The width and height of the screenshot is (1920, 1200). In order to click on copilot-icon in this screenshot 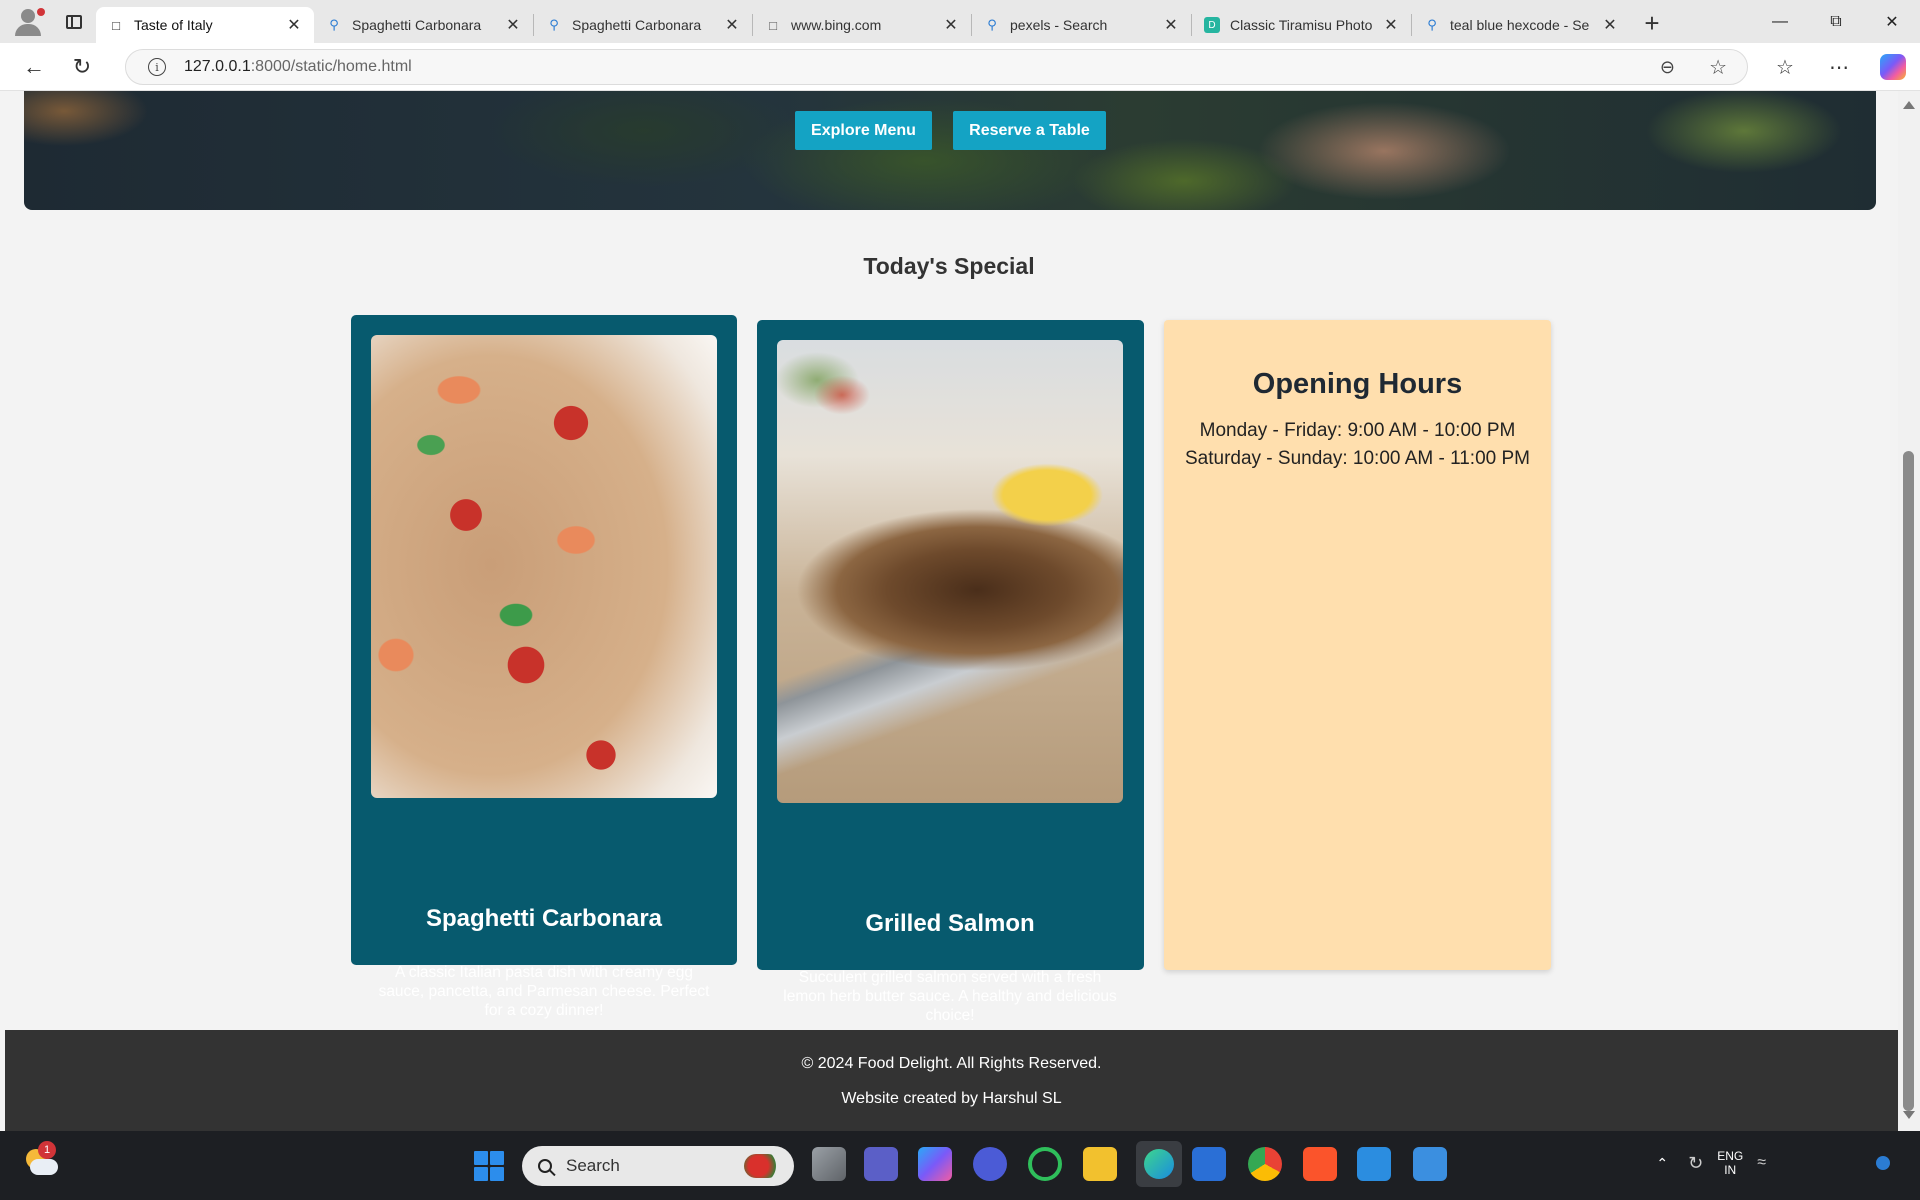, I will do `click(1893, 67)`.